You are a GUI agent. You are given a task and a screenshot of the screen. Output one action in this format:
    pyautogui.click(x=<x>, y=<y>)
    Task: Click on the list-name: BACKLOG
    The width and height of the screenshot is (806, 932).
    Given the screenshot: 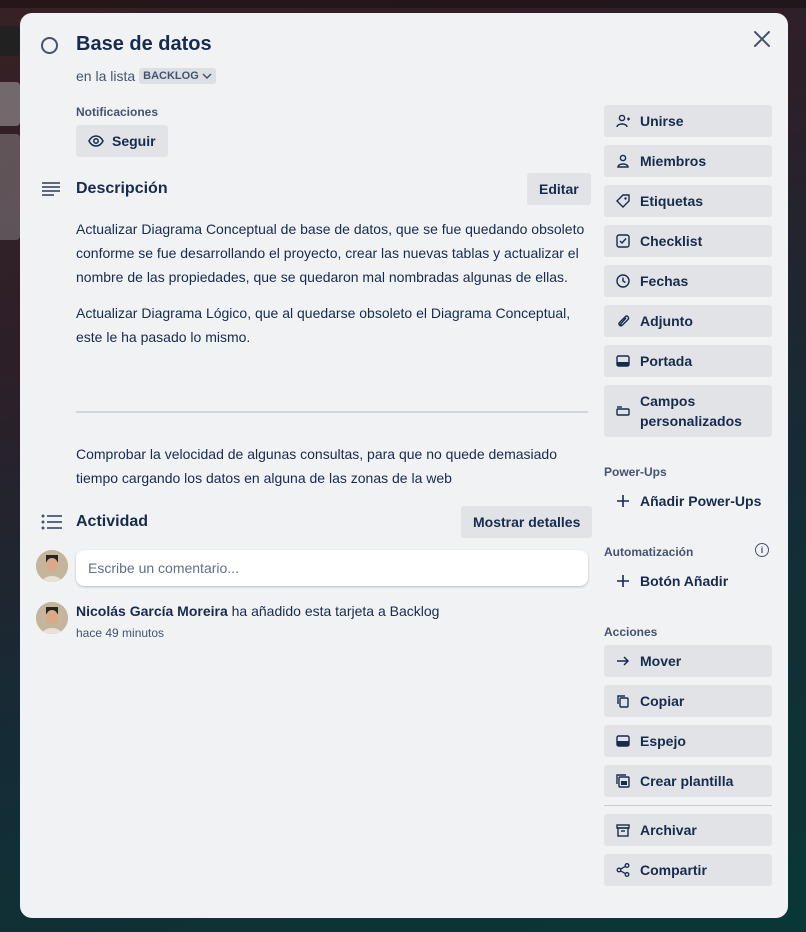 What is the action you would take?
    pyautogui.click(x=171, y=76)
    